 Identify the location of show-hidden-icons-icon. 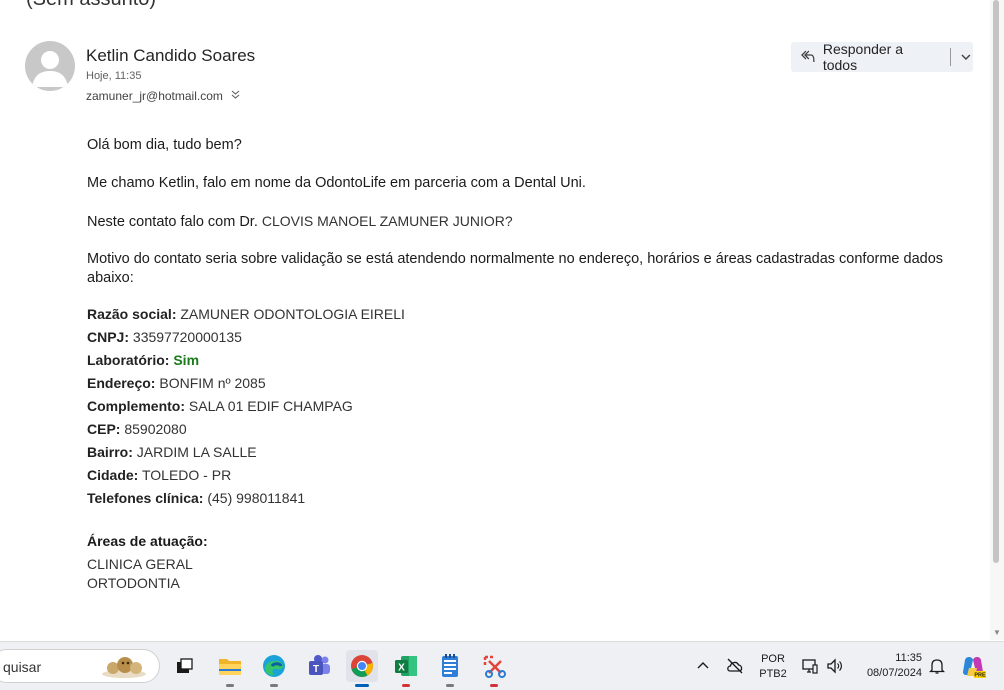
(703, 666).